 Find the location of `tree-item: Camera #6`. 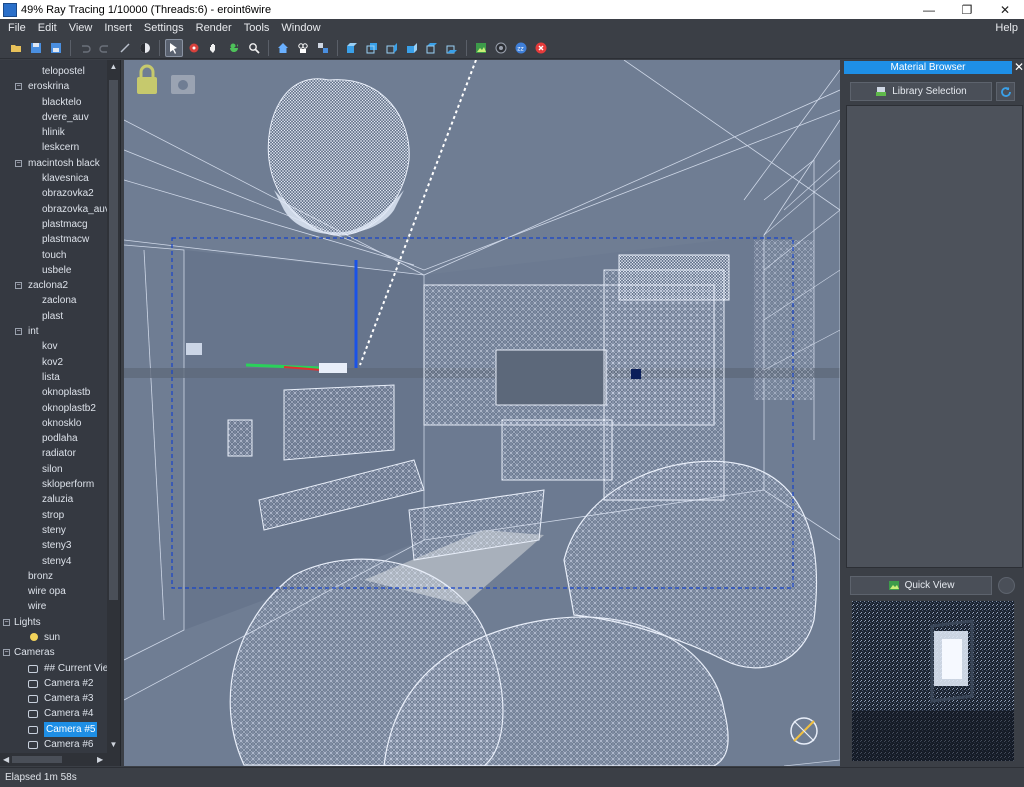

tree-item: Camera #6 is located at coordinates (53, 744).